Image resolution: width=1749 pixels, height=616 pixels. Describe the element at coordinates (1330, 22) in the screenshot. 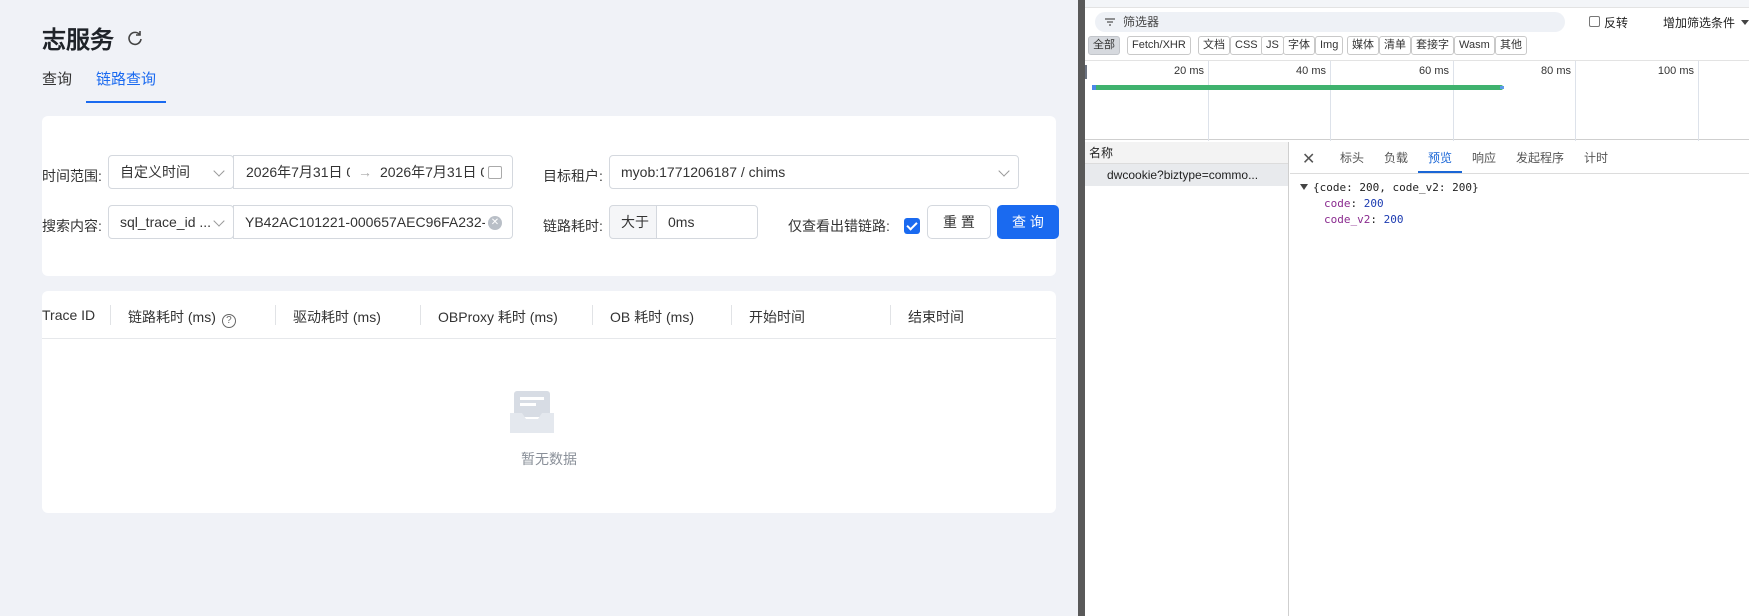

I see `filter-input: 筛选器` at that location.